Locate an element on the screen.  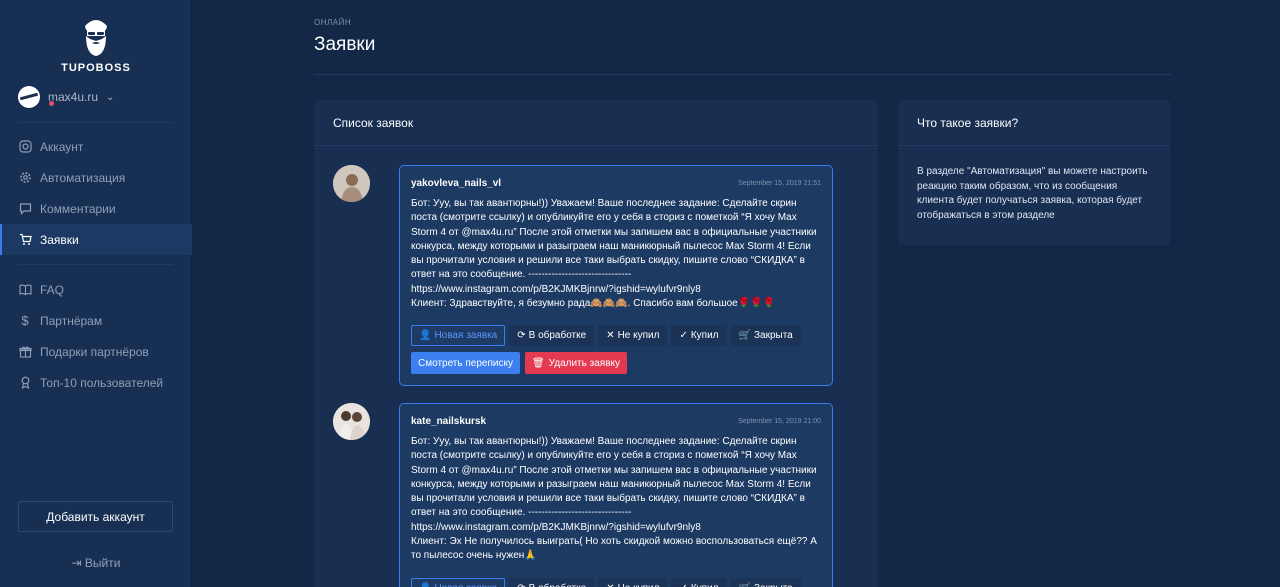
action-buttons: Смотреть переписку 🗑 Удалить заявку is located at coordinates (616, 363).